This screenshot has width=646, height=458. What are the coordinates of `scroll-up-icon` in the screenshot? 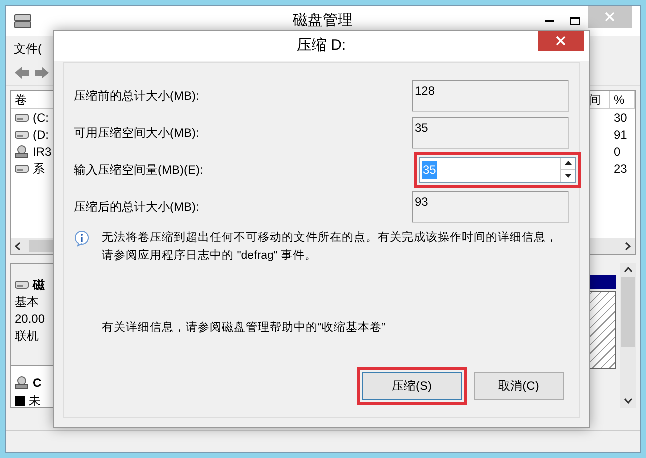 It's located at (628, 270).